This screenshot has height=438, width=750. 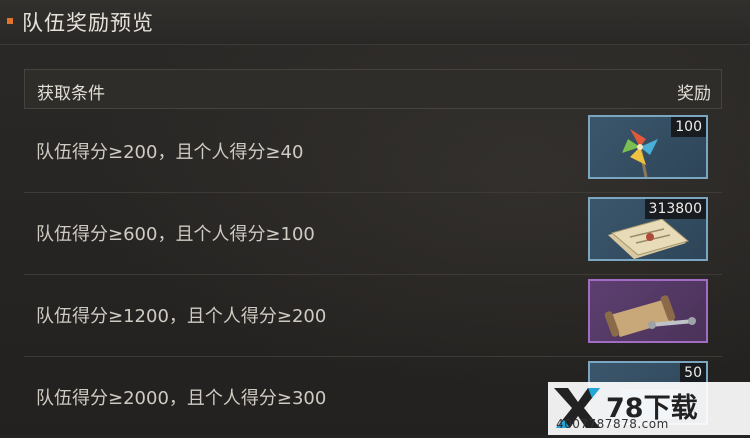 I want to click on page-title: 队伍奖励预览, so click(x=88, y=23).